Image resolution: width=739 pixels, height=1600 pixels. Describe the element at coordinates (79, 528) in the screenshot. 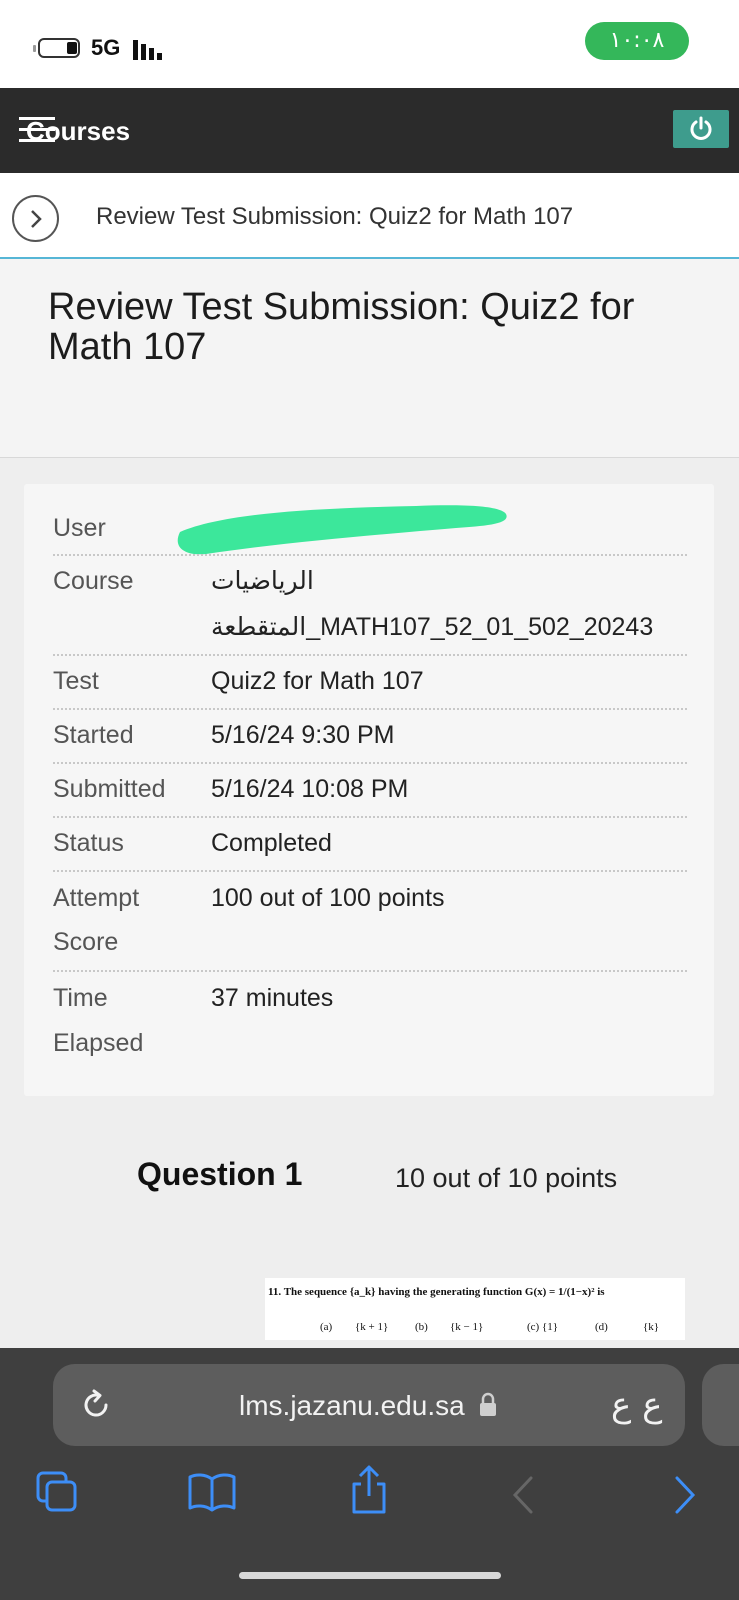

I see `user-label: User` at that location.